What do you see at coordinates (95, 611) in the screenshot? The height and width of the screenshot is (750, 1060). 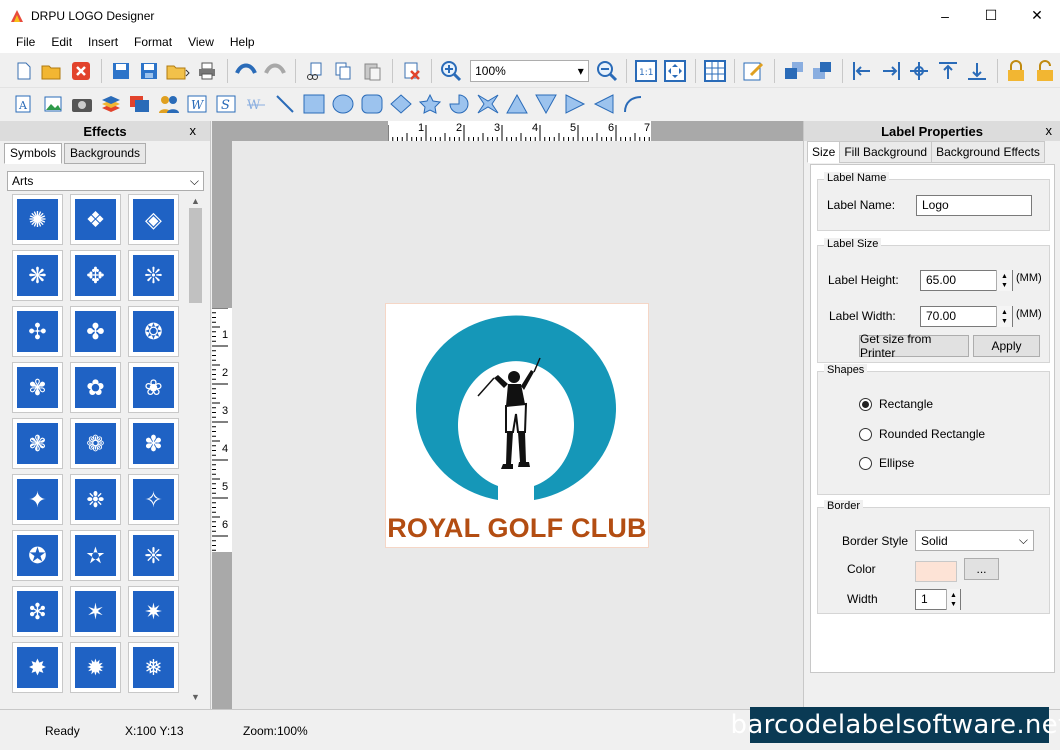 I see `symbol-tile: ✶` at bounding box center [95, 611].